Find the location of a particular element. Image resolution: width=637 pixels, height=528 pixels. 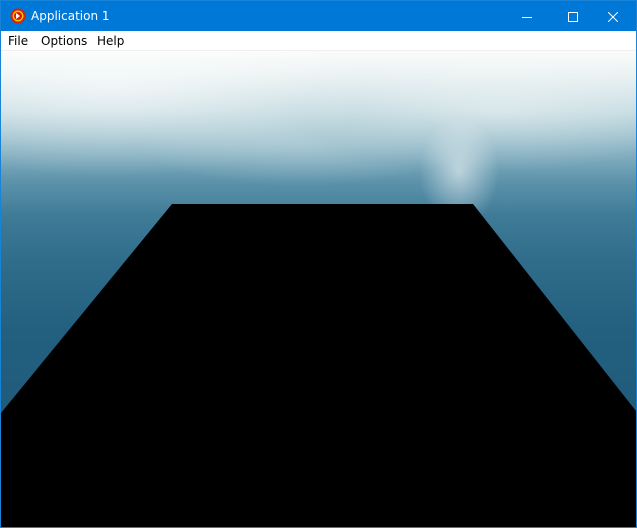

menu-file: File is located at coordinates (18, 41).